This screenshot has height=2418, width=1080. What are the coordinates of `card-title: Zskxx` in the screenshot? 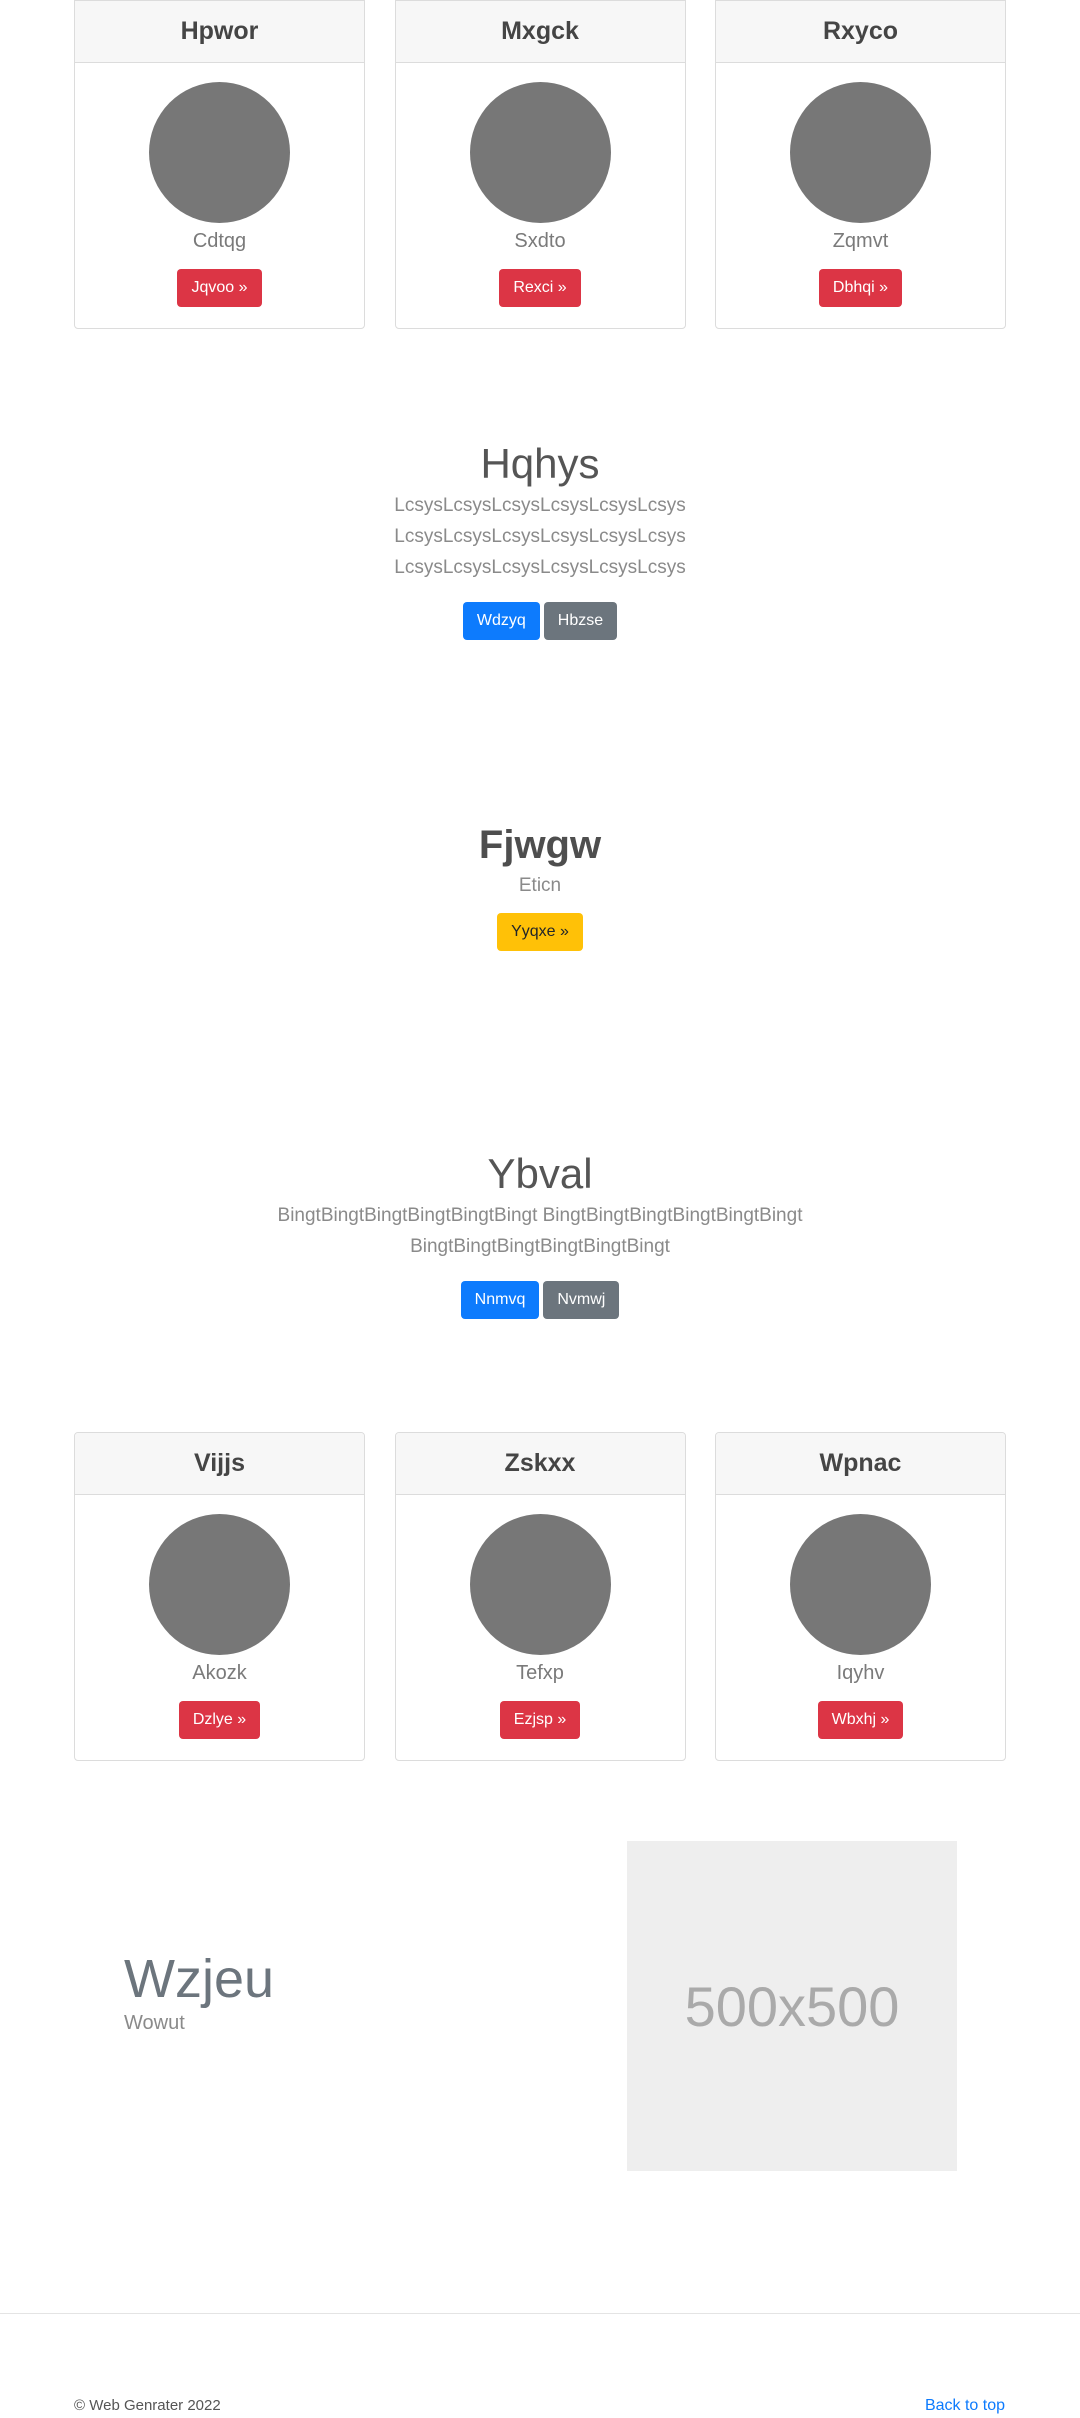 It's located at (540, 1464).